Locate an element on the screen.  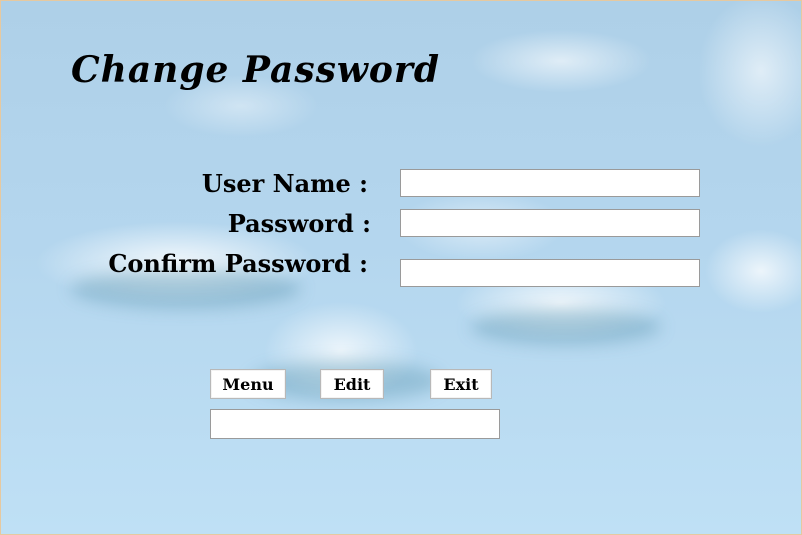
password-label: Password : is located at coordinates (299, 223).